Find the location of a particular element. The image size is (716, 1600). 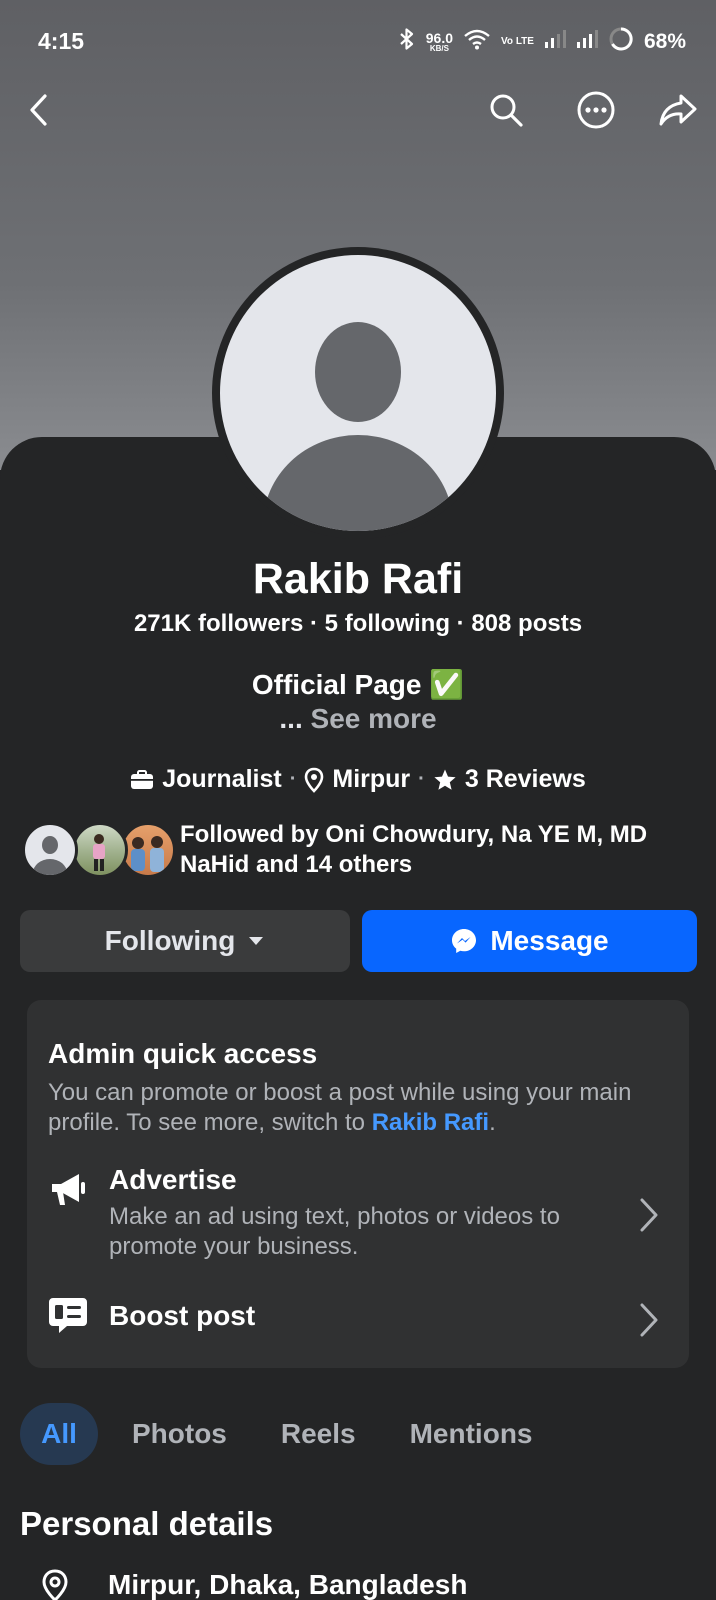

tab-photos: Photos is located at coordinates (179, 1434).